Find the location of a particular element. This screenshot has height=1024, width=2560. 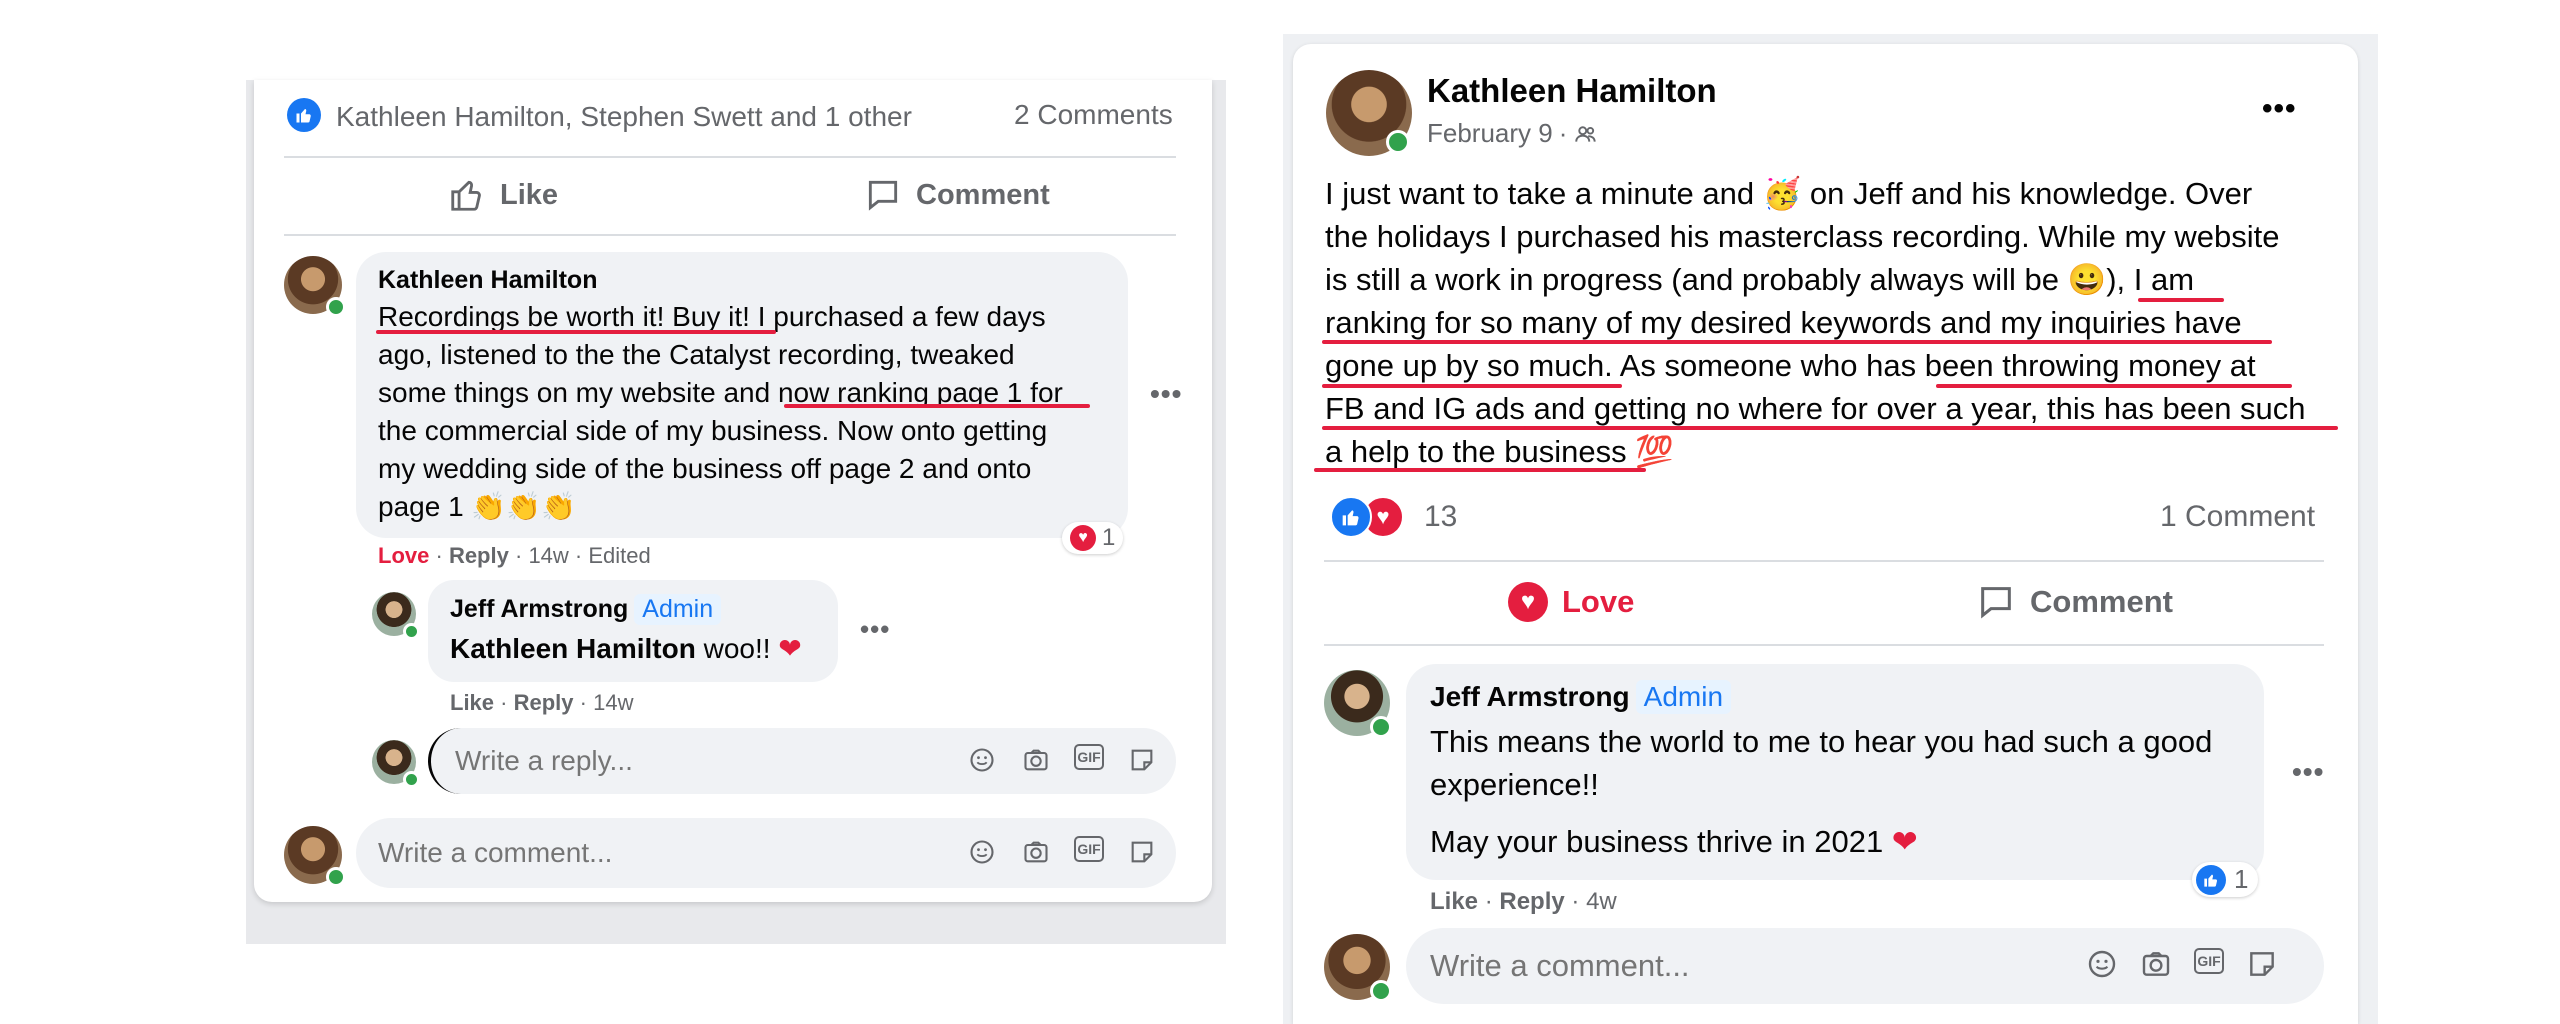

post-author: Kathleen Hamilton is located at coordinates (1572, 91).